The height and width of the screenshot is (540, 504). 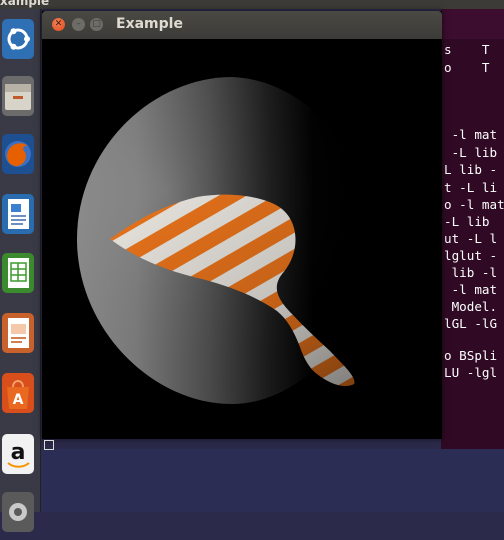 I want to click on terminal-line: o T, so click(x=467, y=67).